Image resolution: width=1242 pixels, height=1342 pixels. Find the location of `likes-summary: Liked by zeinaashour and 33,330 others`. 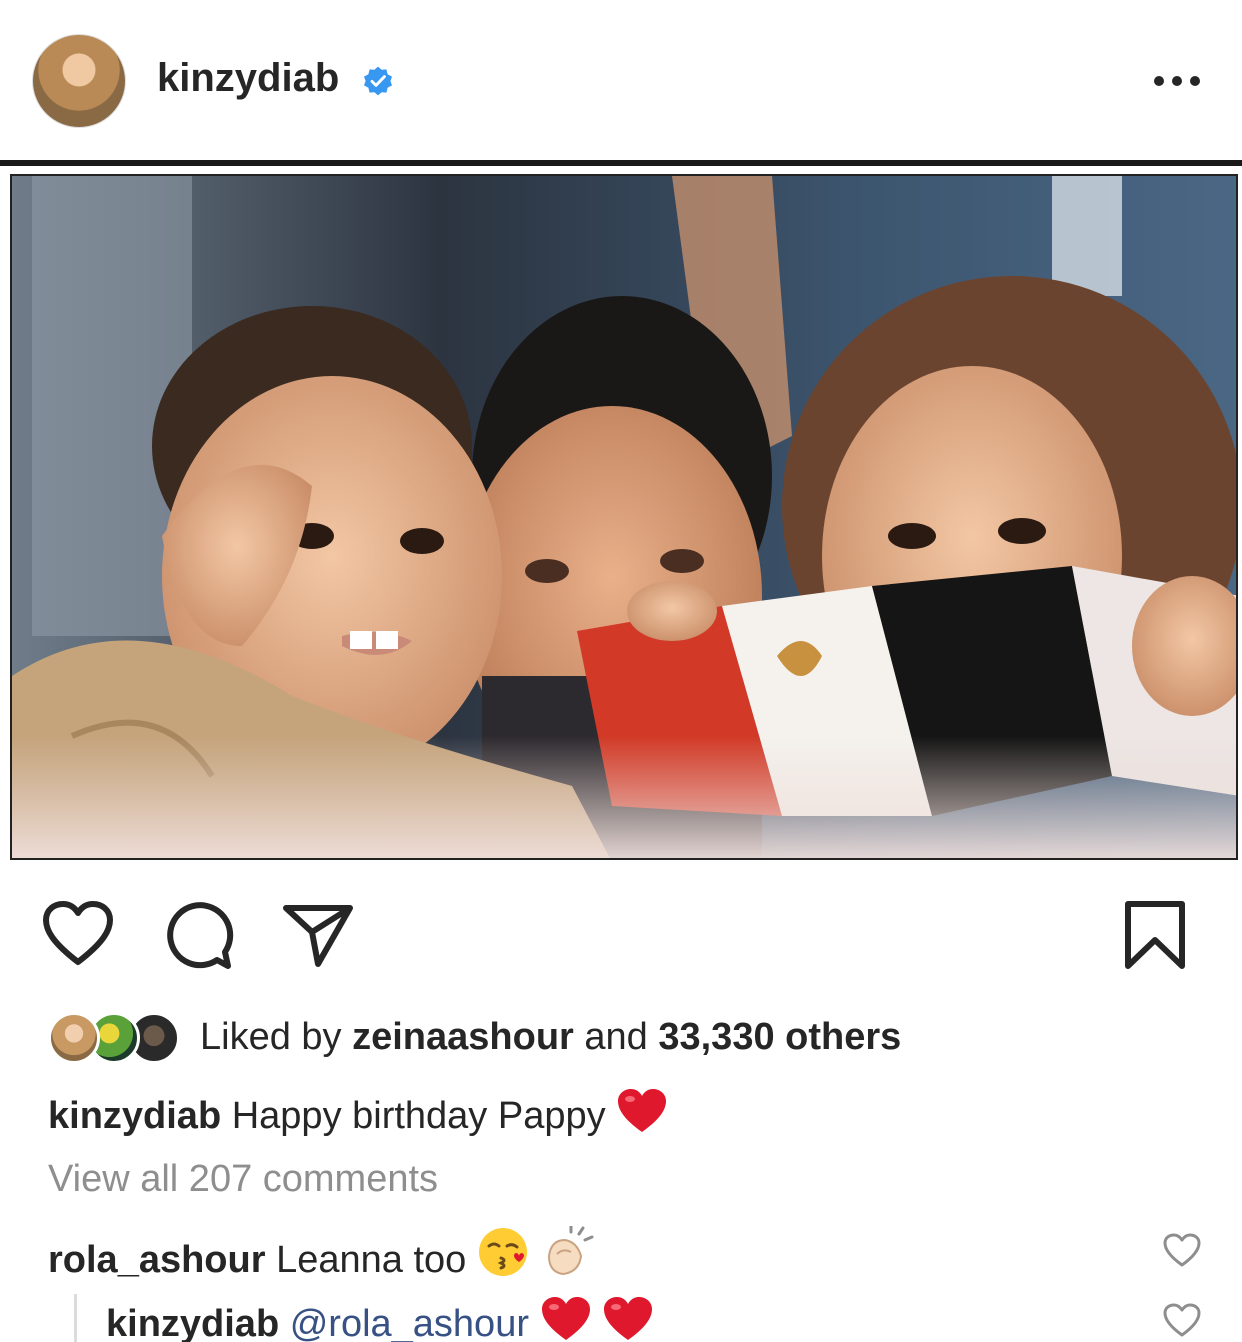

likes-summary: Liked by zeinaashour and 33,330 others is located at coordinates (638, 1038).